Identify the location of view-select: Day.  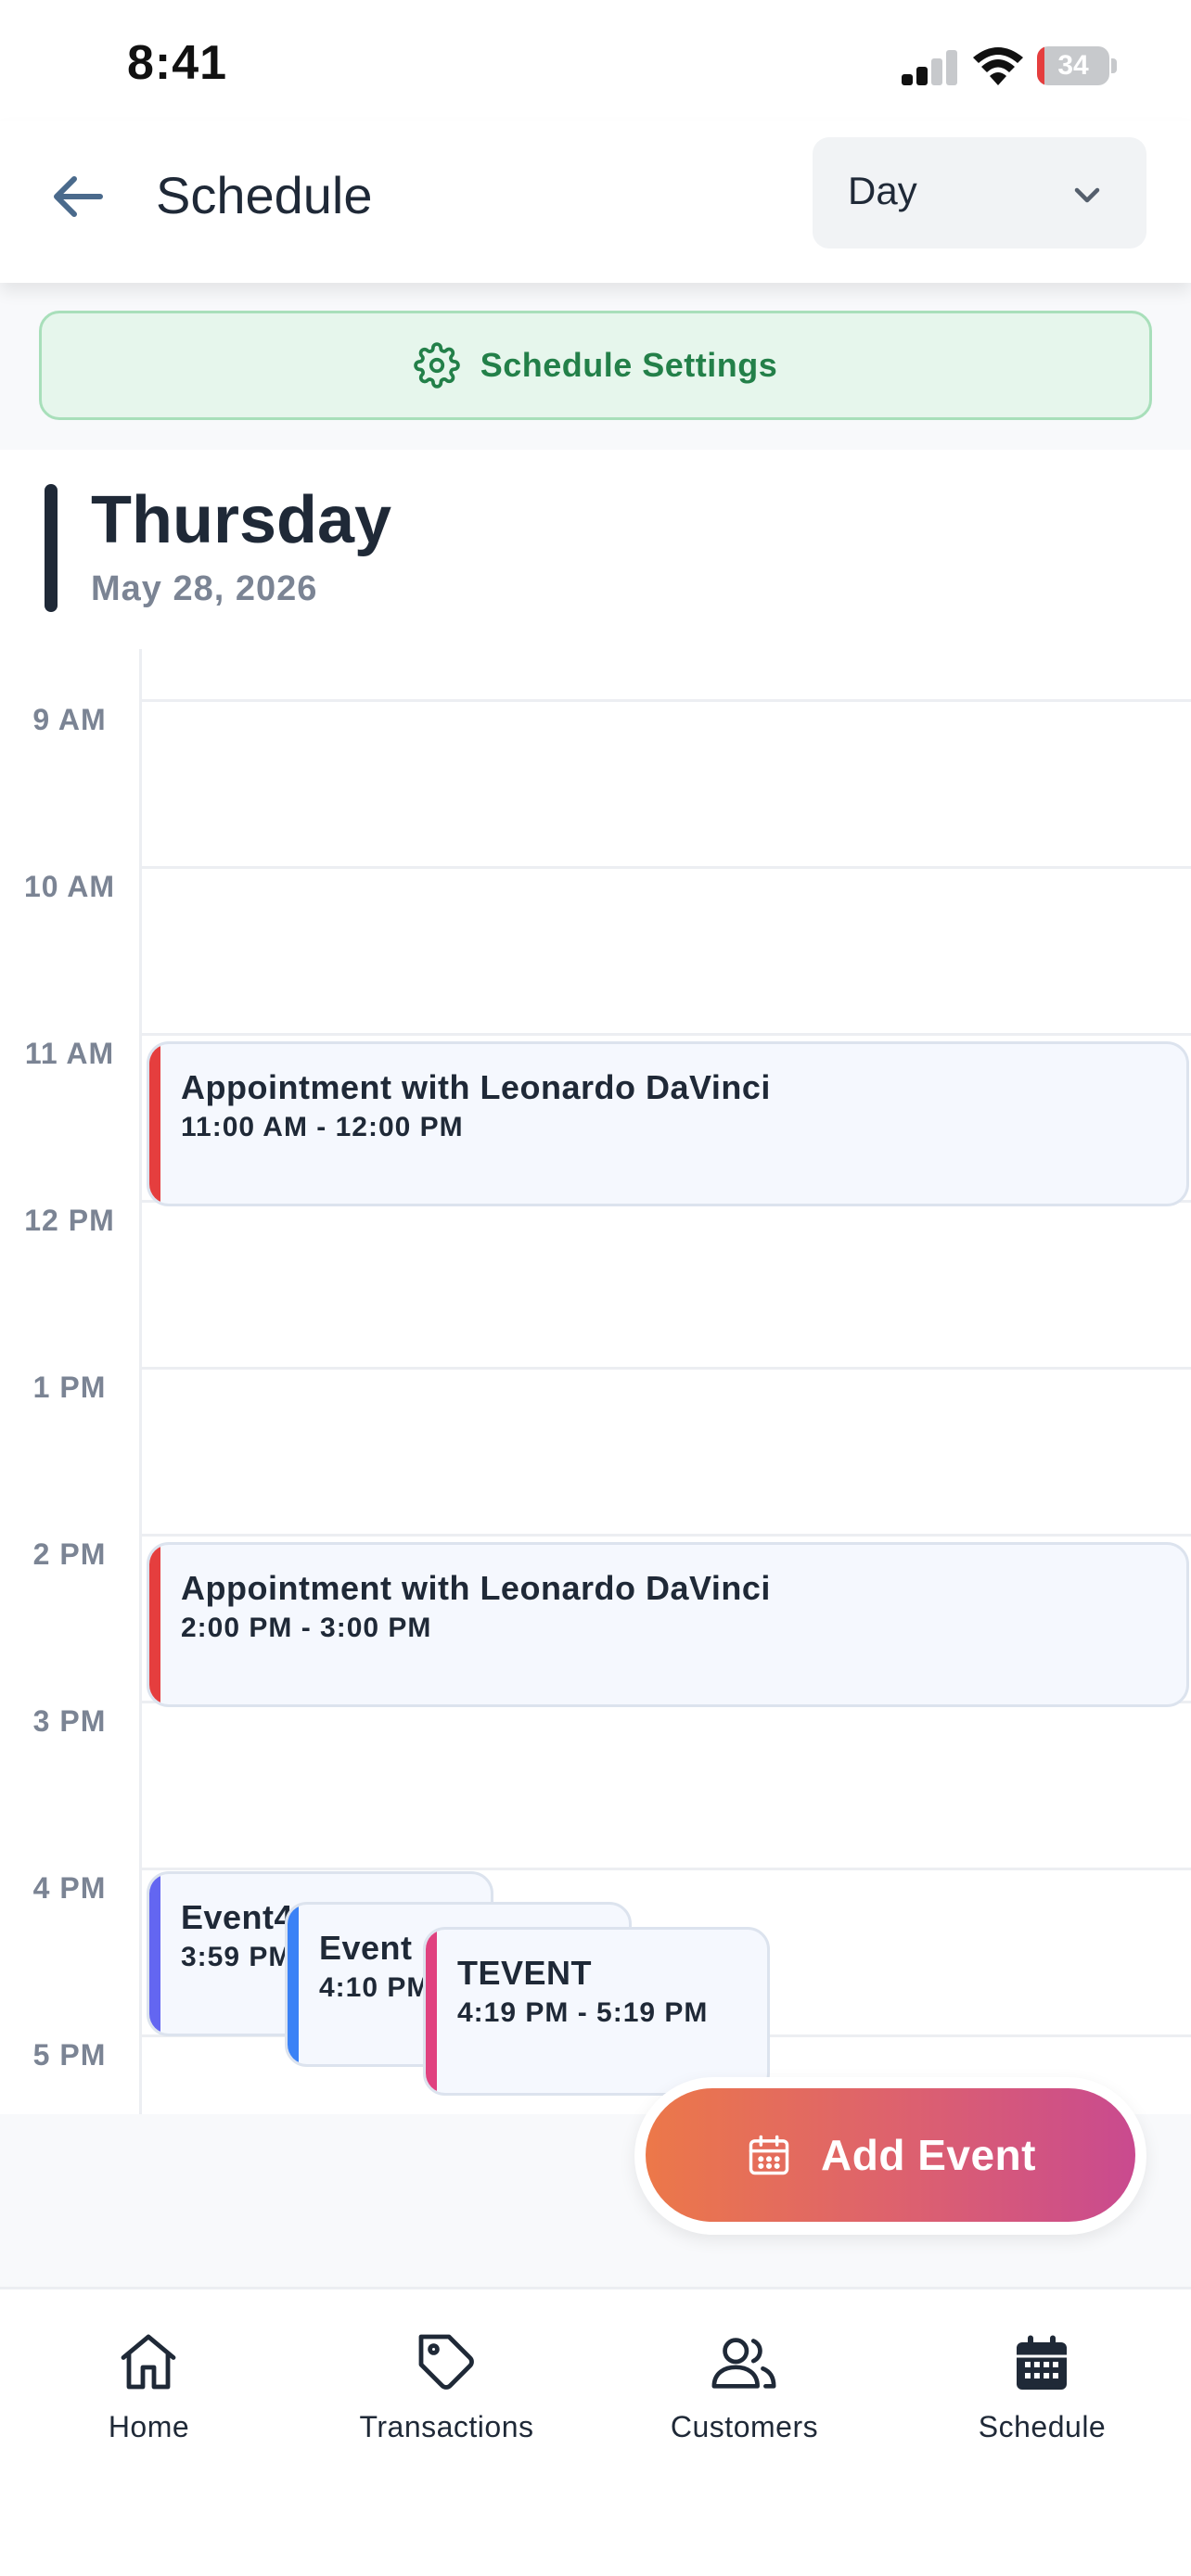
(980, 193).